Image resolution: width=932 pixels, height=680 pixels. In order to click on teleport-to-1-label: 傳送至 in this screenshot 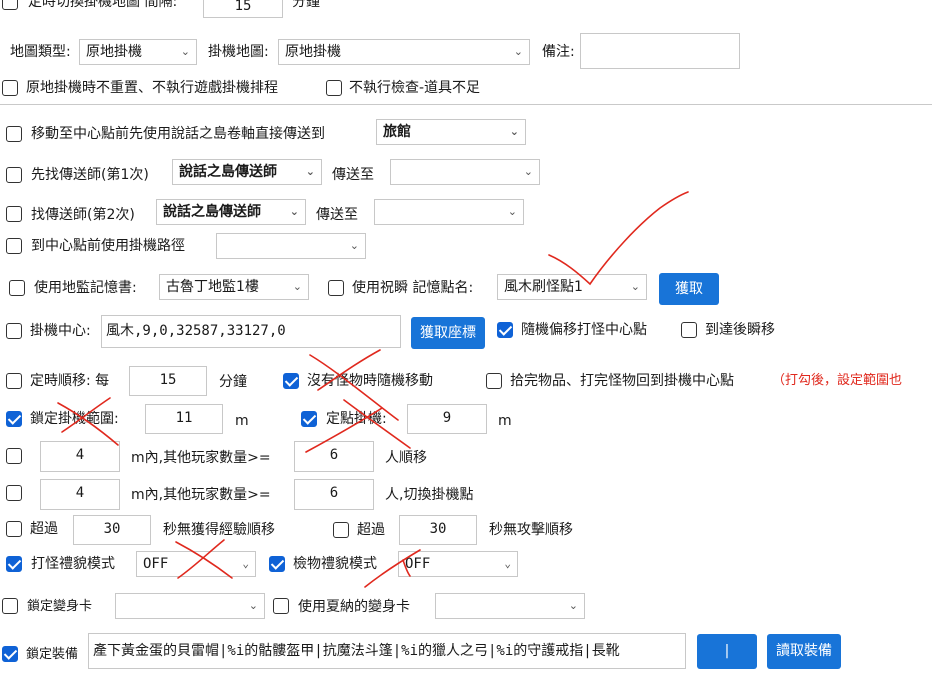, I will do `click(353, 175)`.